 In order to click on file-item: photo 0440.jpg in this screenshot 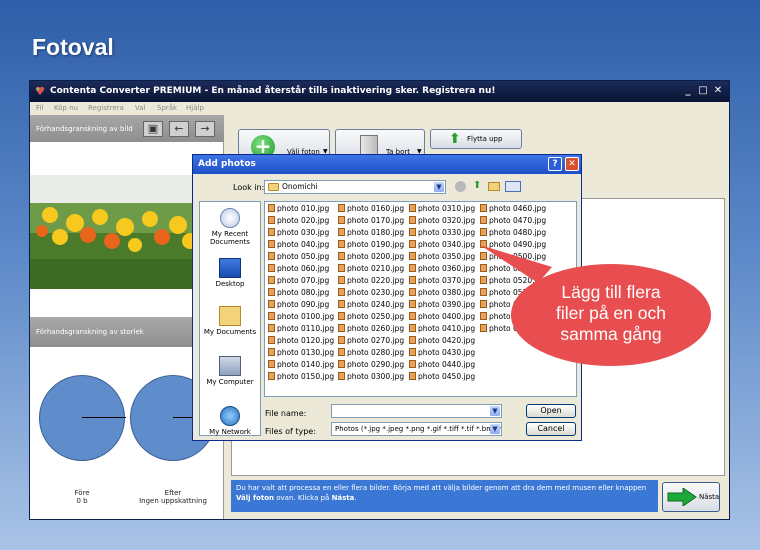, I will do `click(442, 364)`.